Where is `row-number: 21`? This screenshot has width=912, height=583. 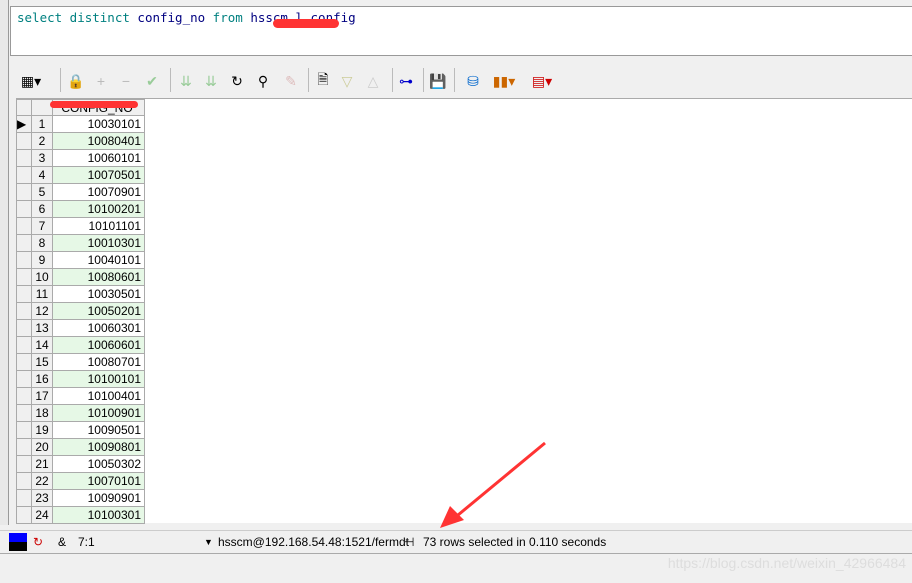 row-number: 21 is located at coordinates (42, 464).